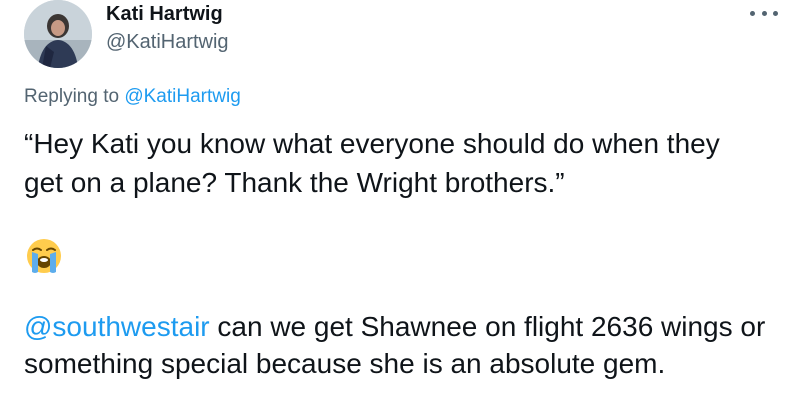 The image size is (800, 420). Describe the element at coordinates (164, 14) in the screenshot. I see `author-name: Kati Hartwig` at that location.